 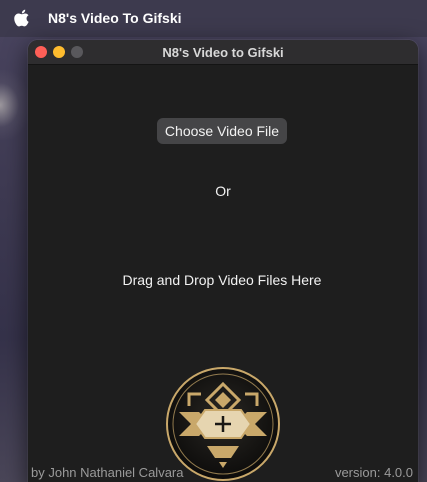 What do you see at coordinates (222, 131) in the screenshot?
I see `choose-video-file-button: Choose Video File` at bounding box center [222, 131].